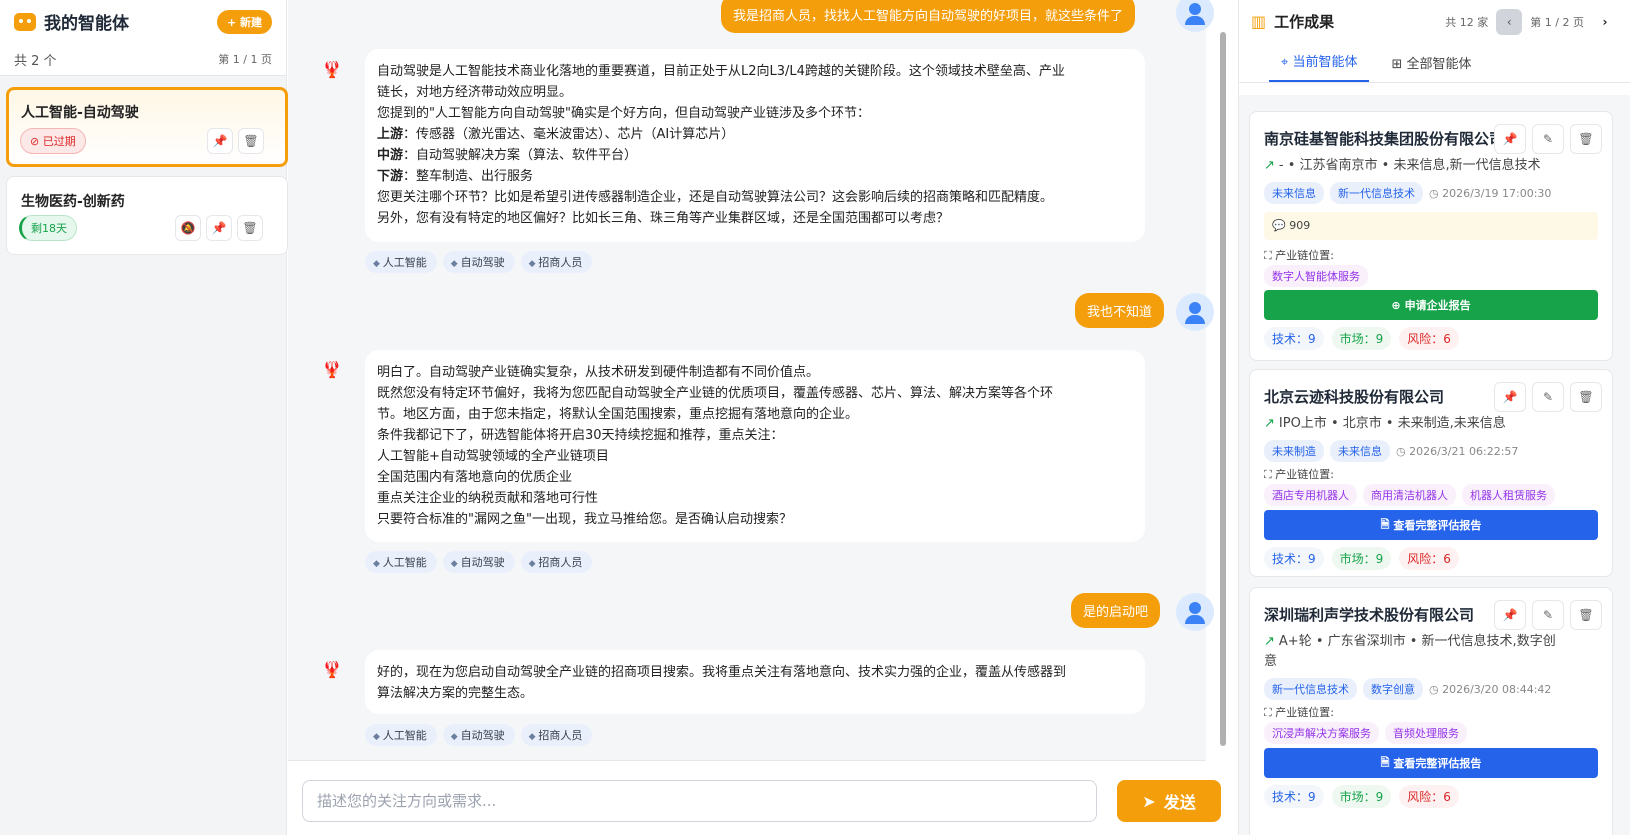  What do you see at coordinates (1116, 610) in the screenshot?
I see `user-message: 是的启动吧` at bounding box center [1116, 610].